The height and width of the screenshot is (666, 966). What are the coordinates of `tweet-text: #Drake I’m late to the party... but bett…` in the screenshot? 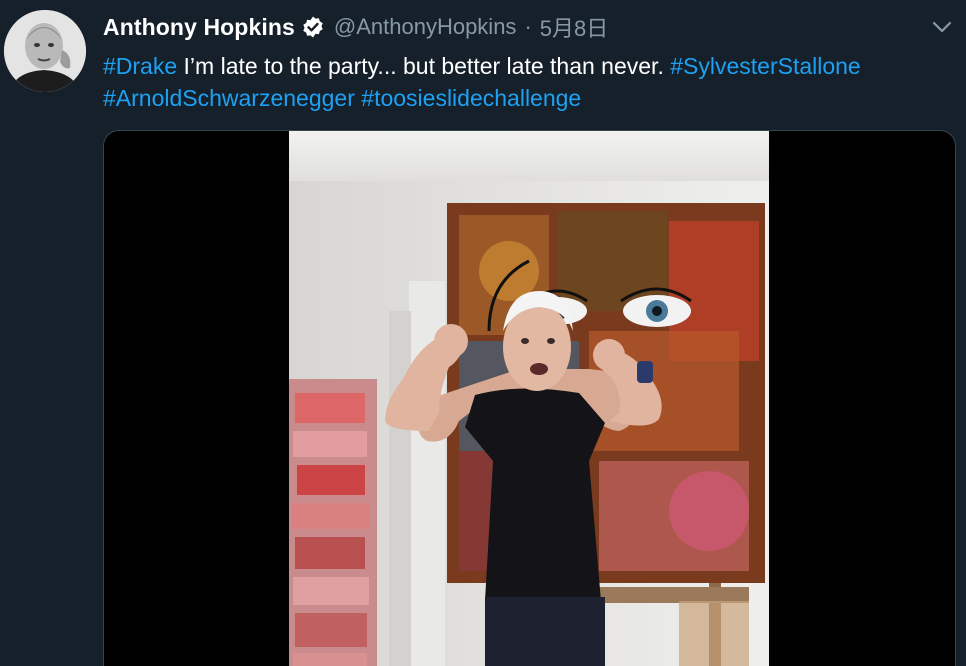 It's located at (528, 82).